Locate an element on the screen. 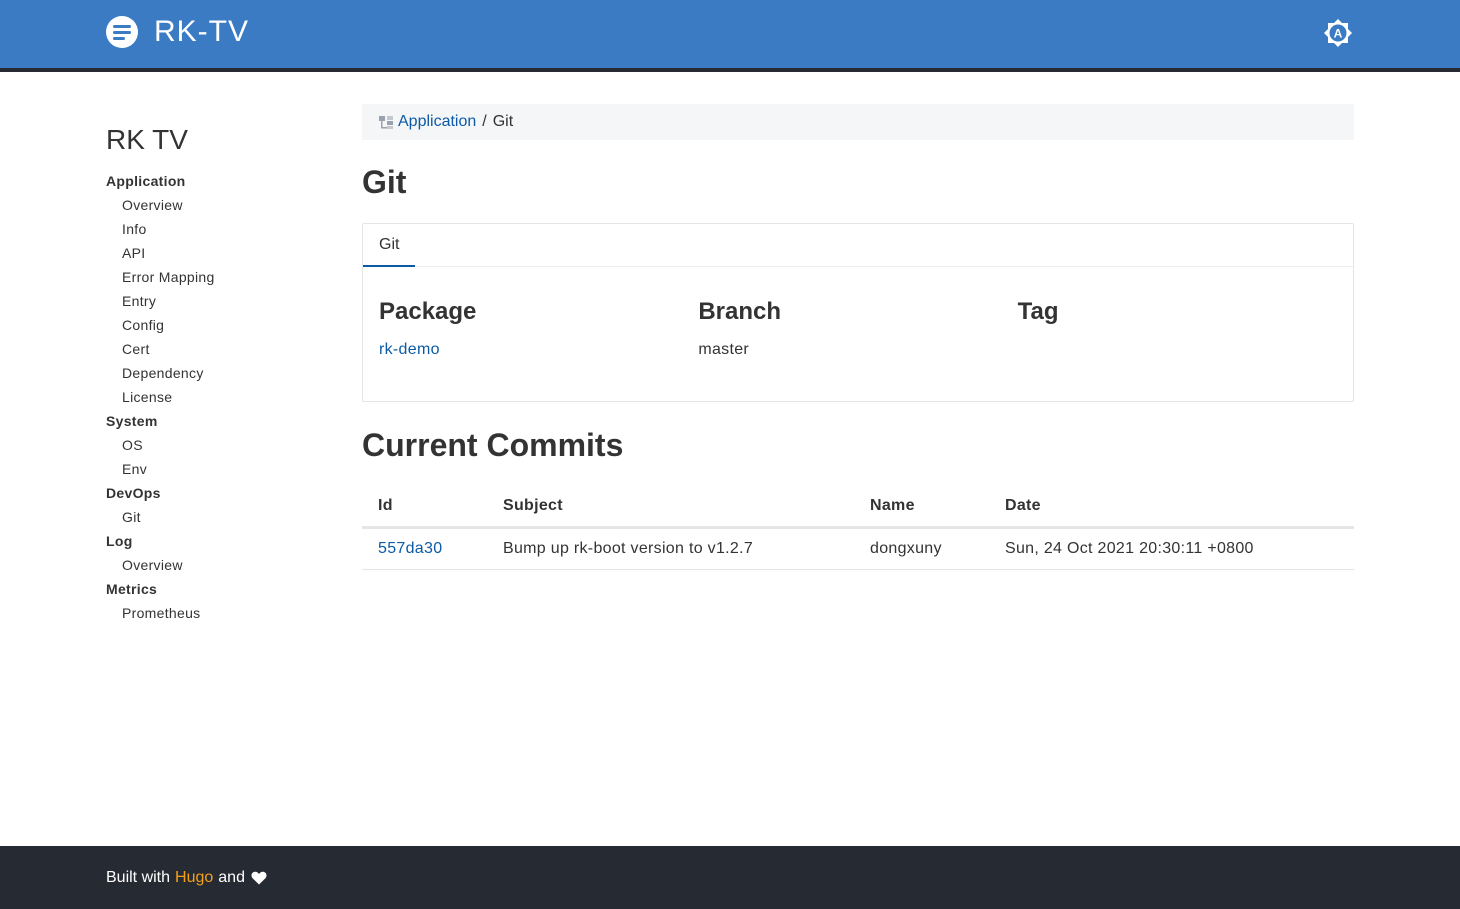  sidebar-item-info: Info is located at coordinates (221, 229).